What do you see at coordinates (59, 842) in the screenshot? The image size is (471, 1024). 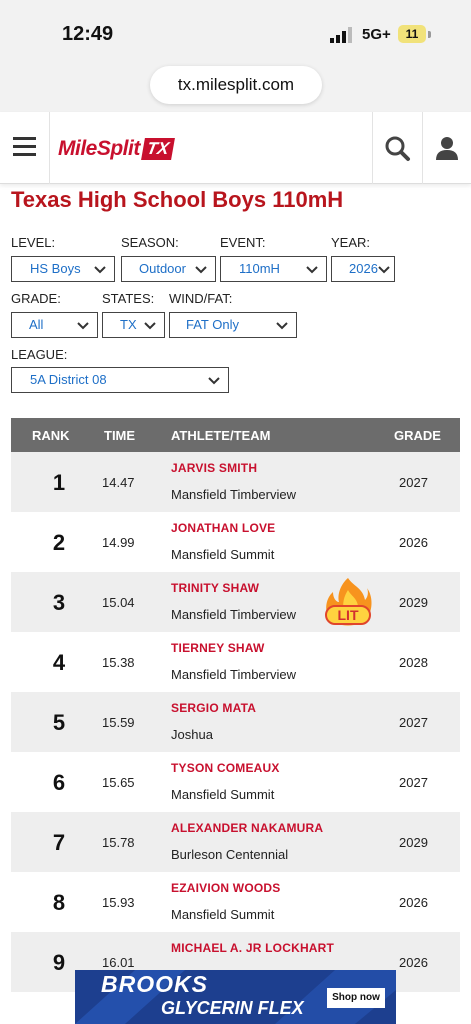 I see `rank-cell: 7` at bounding box center [59, 842].